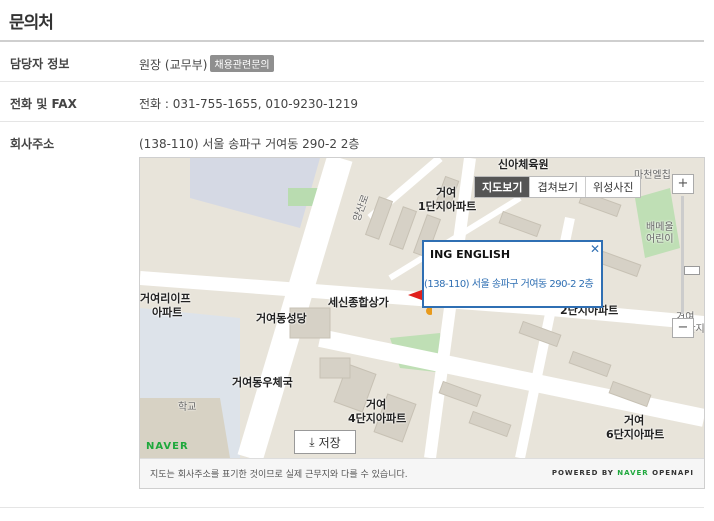 The height and width of the screenshot is (521, 714). I want to click on close-icon: ✕, so click(595, 249).